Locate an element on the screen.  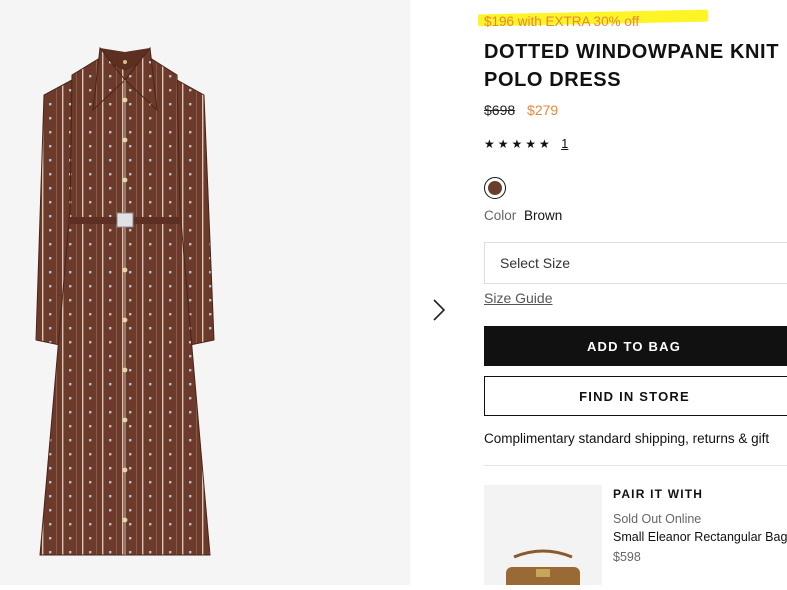
rating-stars-icon: ★★★★★ is located at coordinates (518, 144).